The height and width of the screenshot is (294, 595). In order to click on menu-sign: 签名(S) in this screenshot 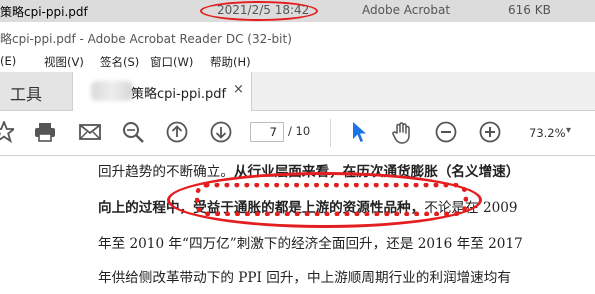, I will do `click(119, 62)`.